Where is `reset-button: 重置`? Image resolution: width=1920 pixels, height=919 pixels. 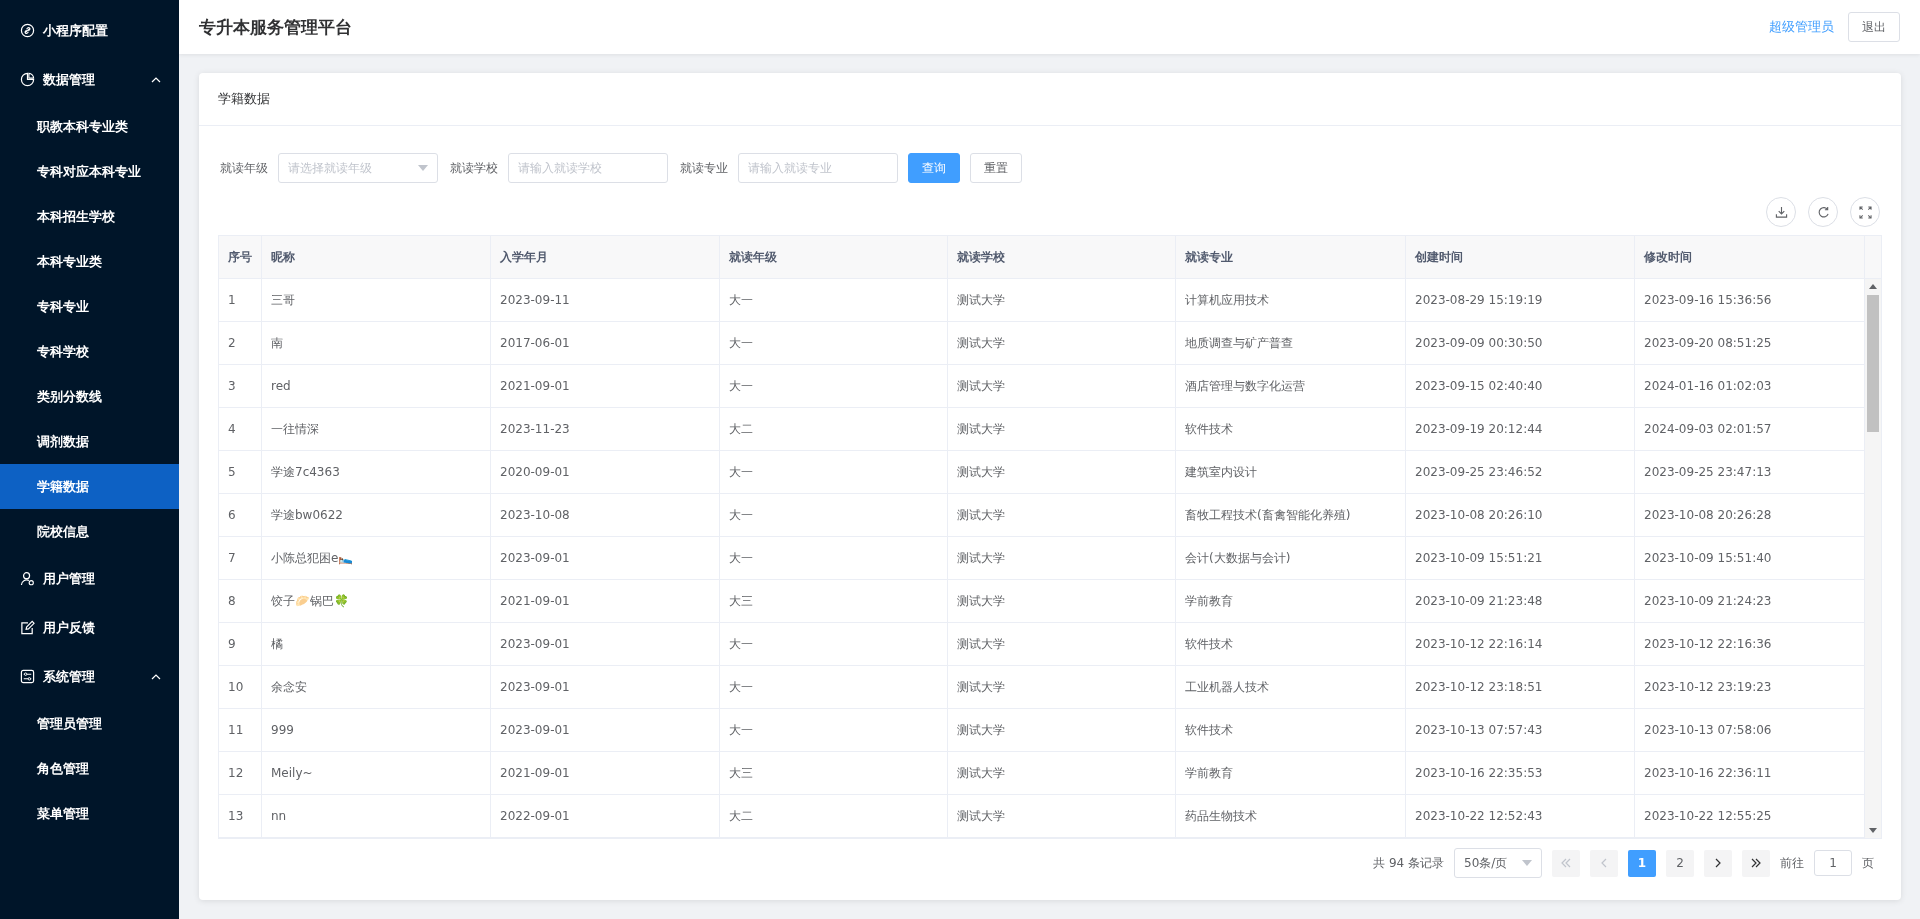 reset-button: 重置 is located at coordinates (996, 168).